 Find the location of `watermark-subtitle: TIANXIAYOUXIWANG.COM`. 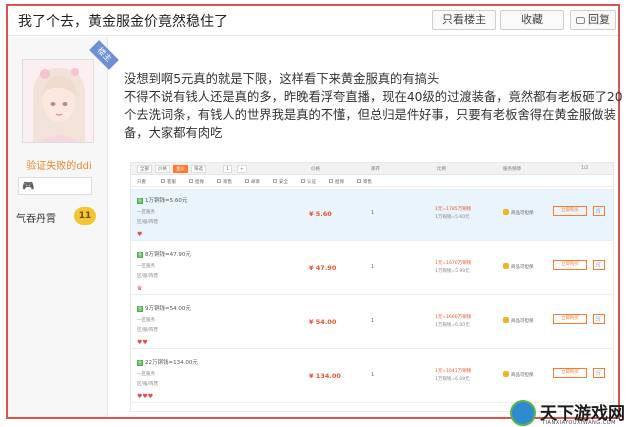

watermark-subtitle: TIANXIAYOUXIWANG.COM is located at coordinates (579, 423).